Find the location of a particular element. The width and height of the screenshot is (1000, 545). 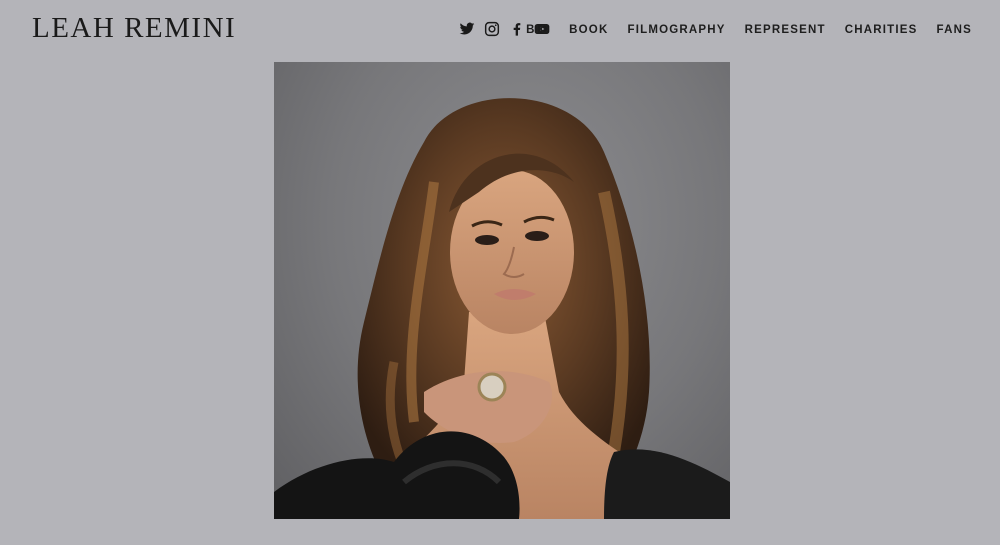

nav-charities: CHARITIES is located at coordinates (881, 30).